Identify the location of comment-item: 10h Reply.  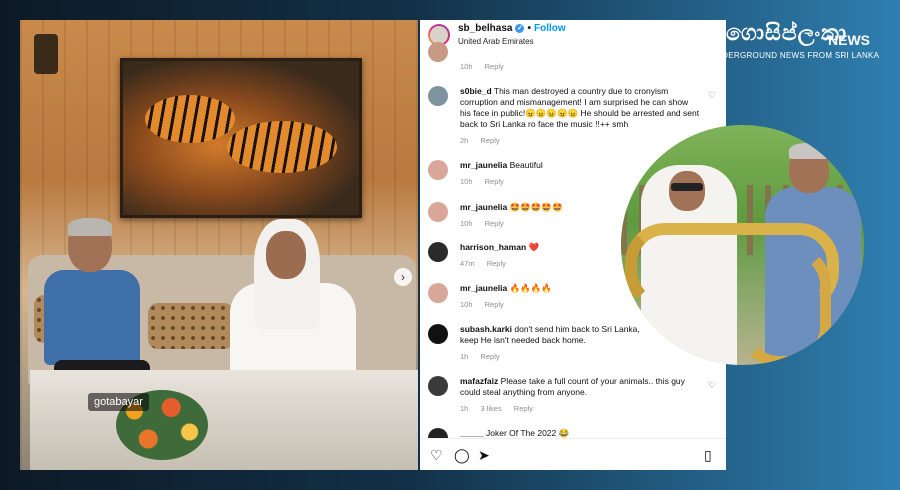
(574, 57).